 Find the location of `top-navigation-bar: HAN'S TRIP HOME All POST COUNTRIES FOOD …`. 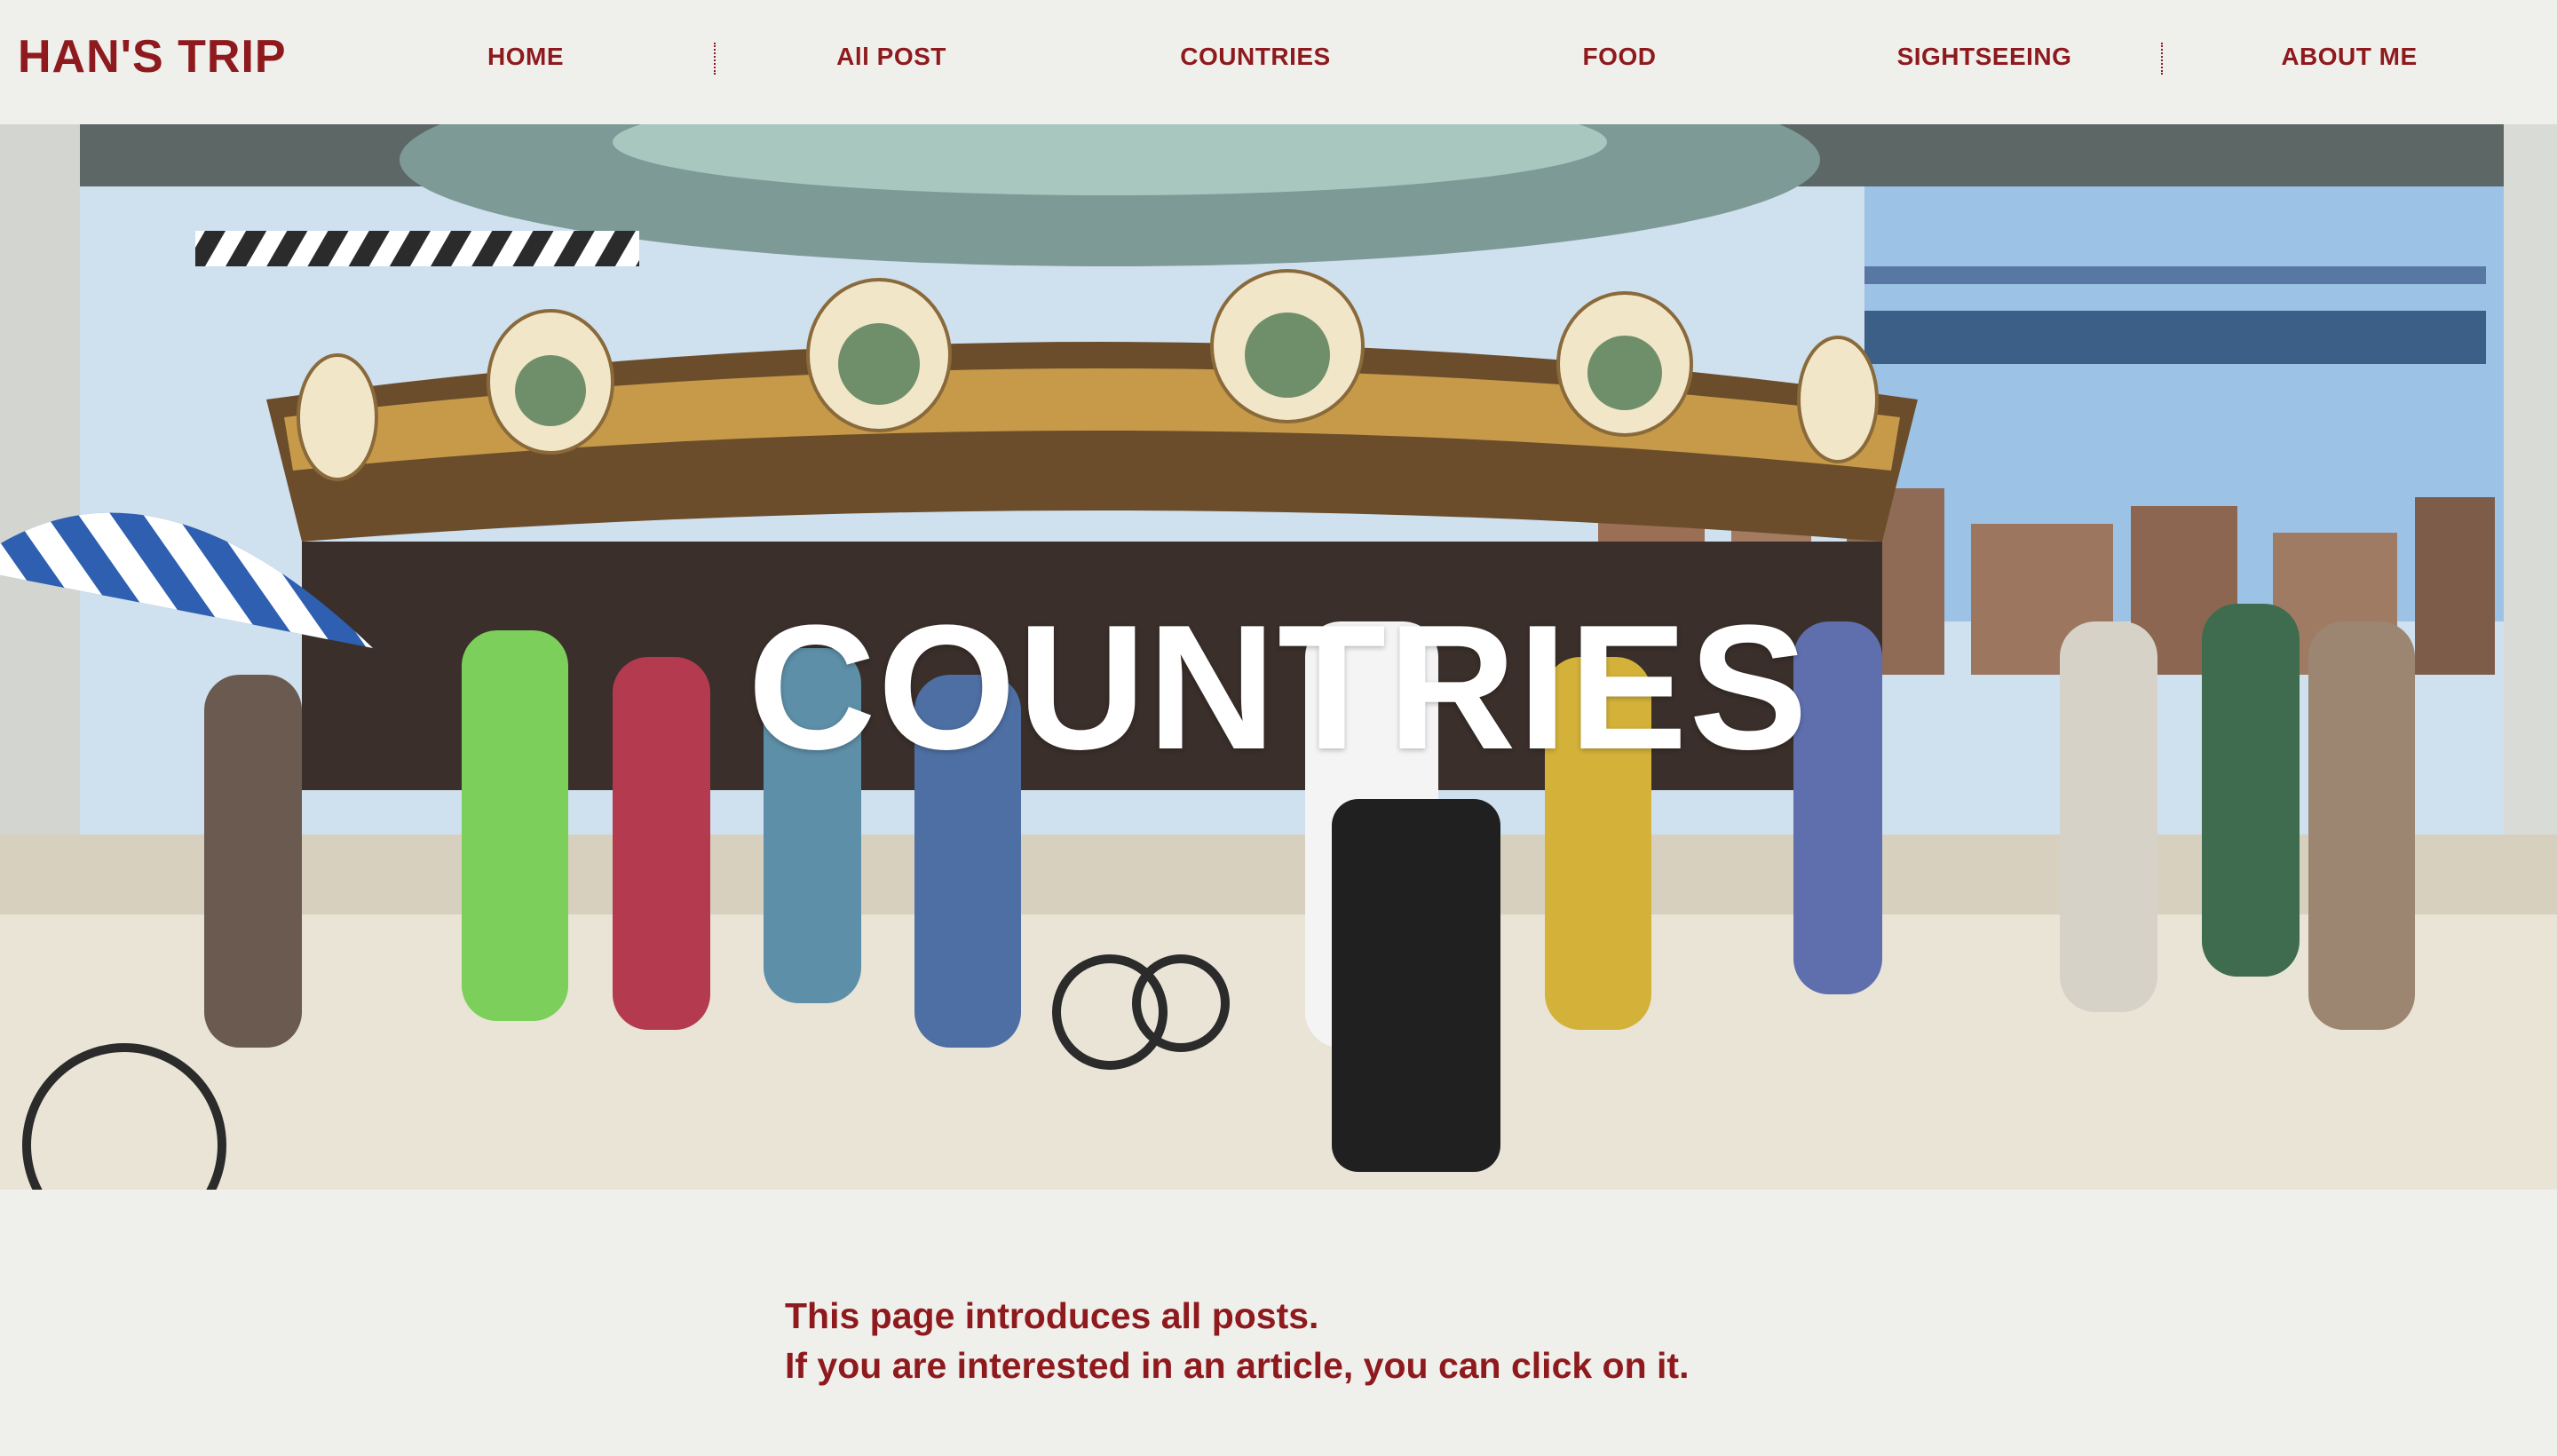

top-navigation-bar: HAN'S TRIP HOME All POST COUNTRIES FOOD … is located at coordinates (1278, 62).